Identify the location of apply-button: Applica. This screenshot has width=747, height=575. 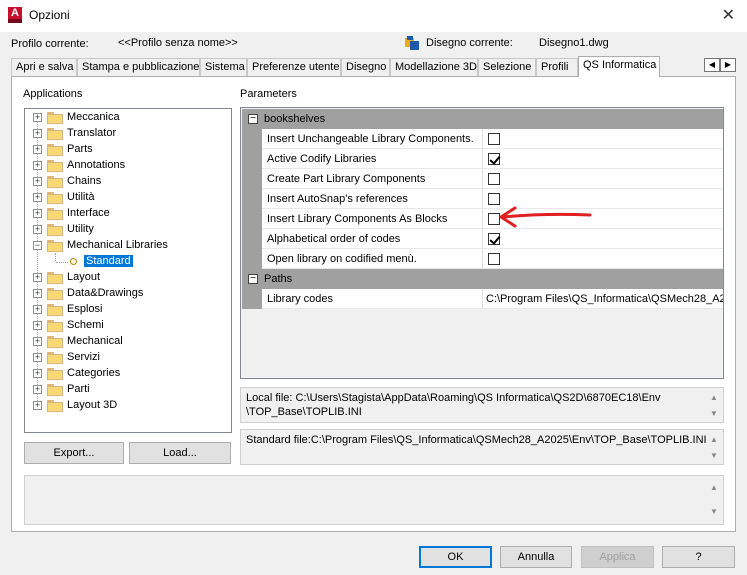
(617, 557).